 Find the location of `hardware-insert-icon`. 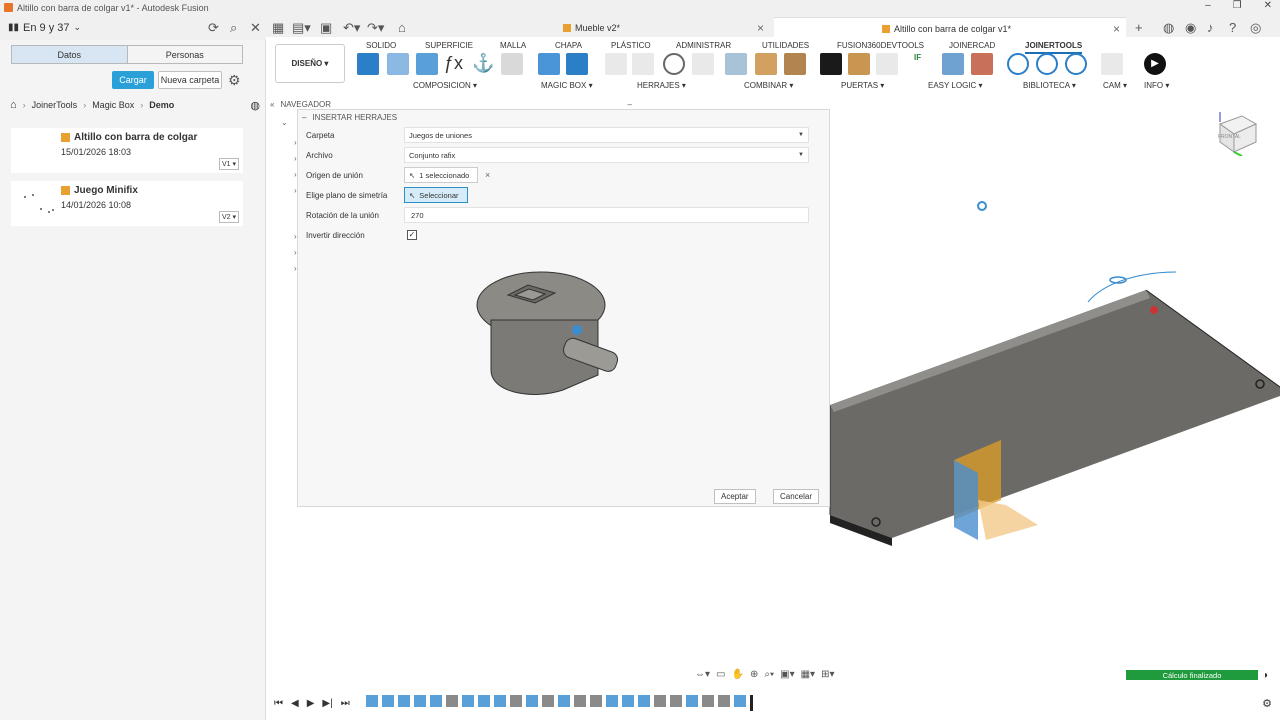

hardware-insert-icon is located at coordinates (703, 64).